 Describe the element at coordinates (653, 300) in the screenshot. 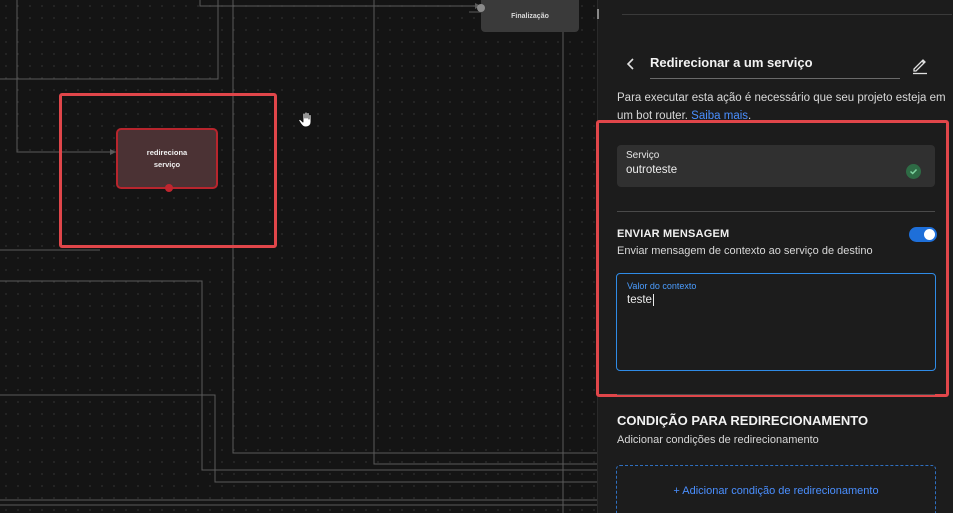

I see `text-caret` at that location.